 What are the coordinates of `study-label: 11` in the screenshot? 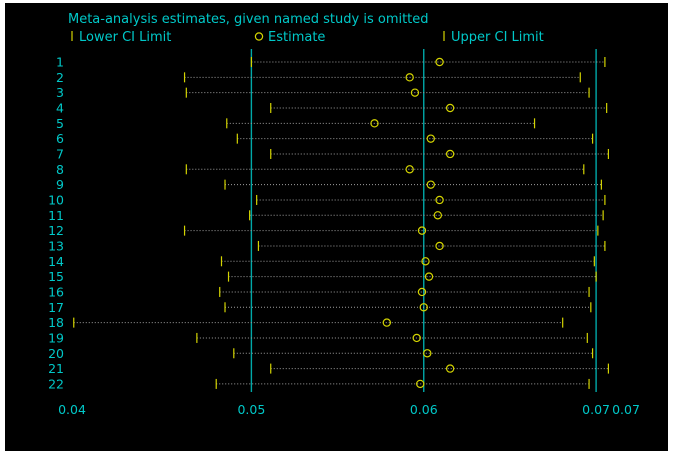 It's located at (56, 215).